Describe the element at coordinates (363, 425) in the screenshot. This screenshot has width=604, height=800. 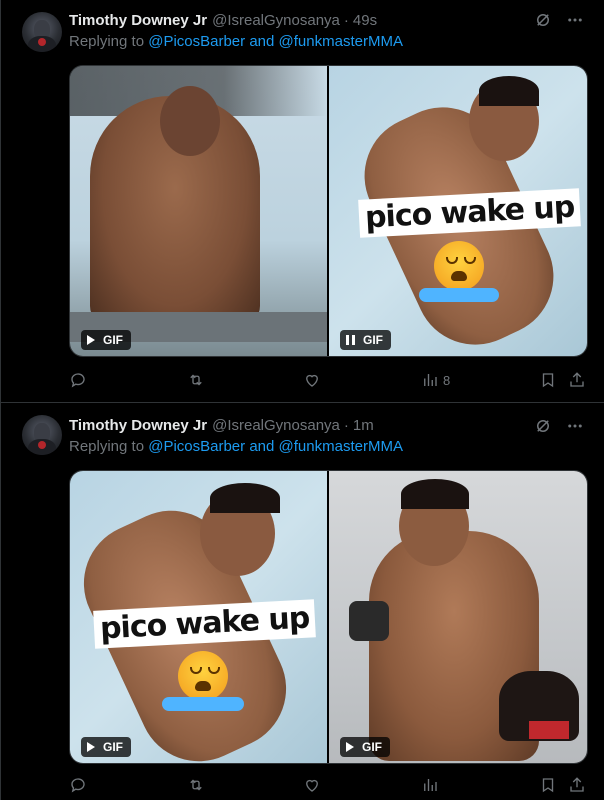
I see `timestamp: 1m` at that location.